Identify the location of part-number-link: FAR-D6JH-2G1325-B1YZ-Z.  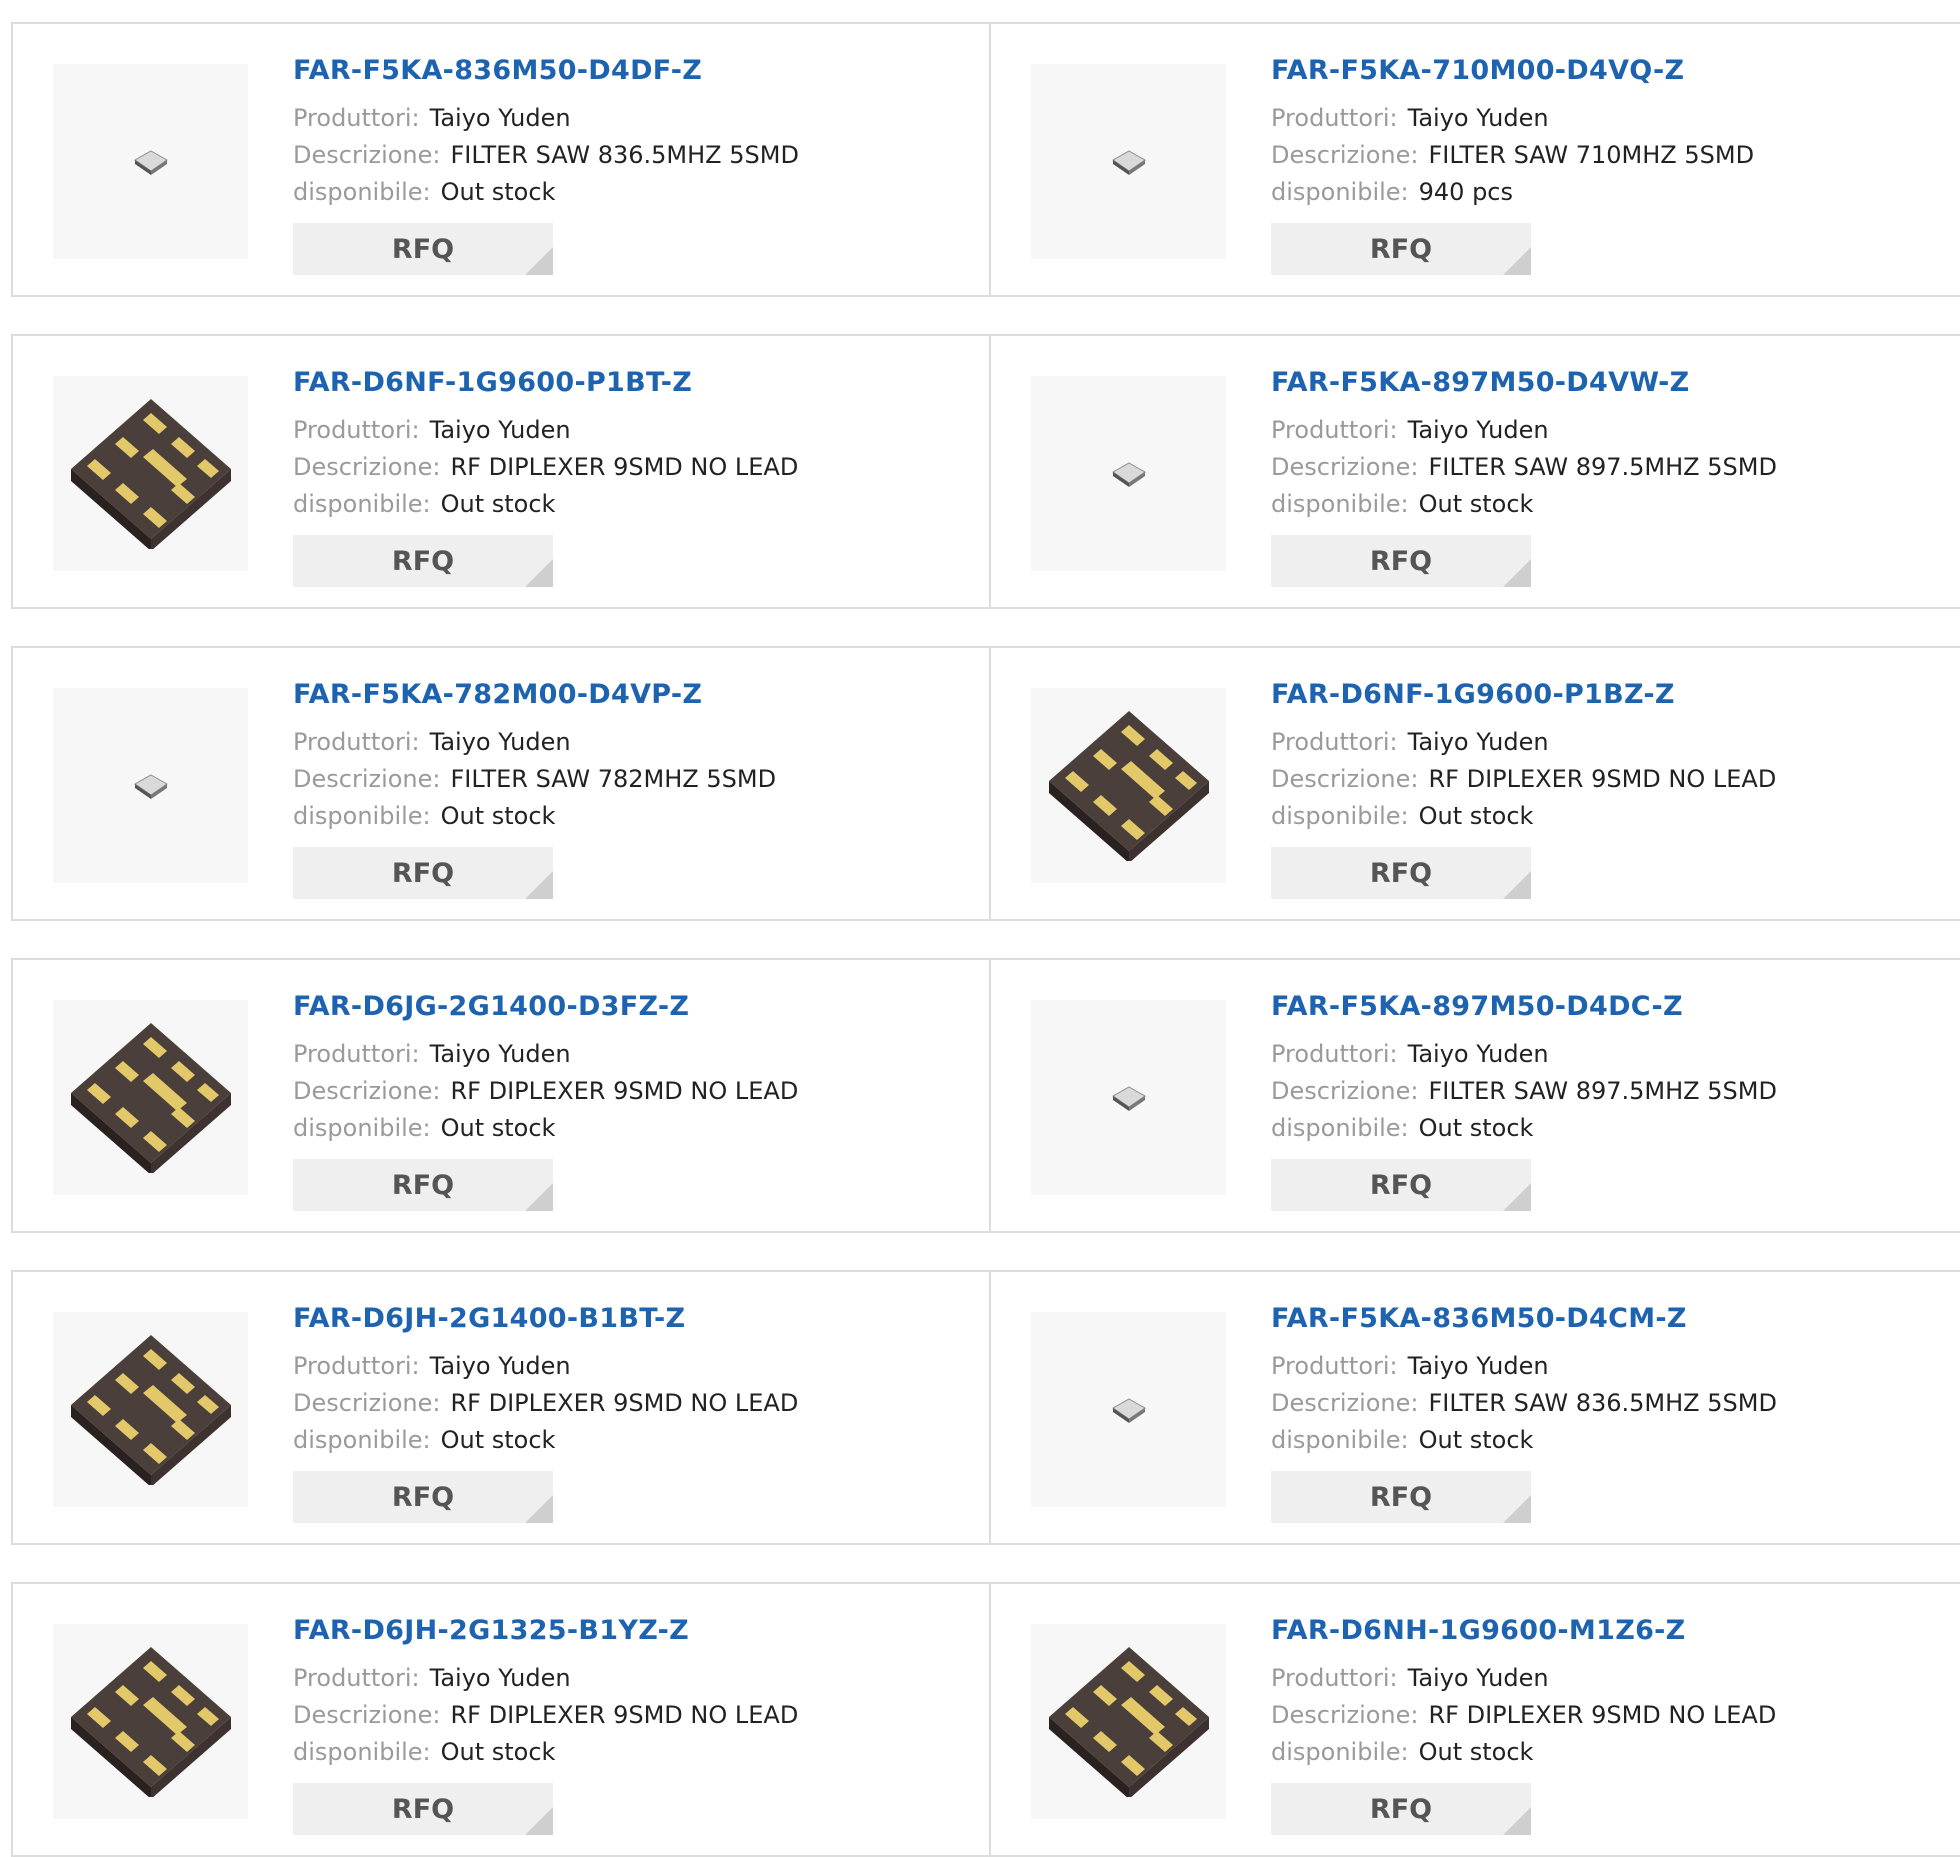
(545, 1631).